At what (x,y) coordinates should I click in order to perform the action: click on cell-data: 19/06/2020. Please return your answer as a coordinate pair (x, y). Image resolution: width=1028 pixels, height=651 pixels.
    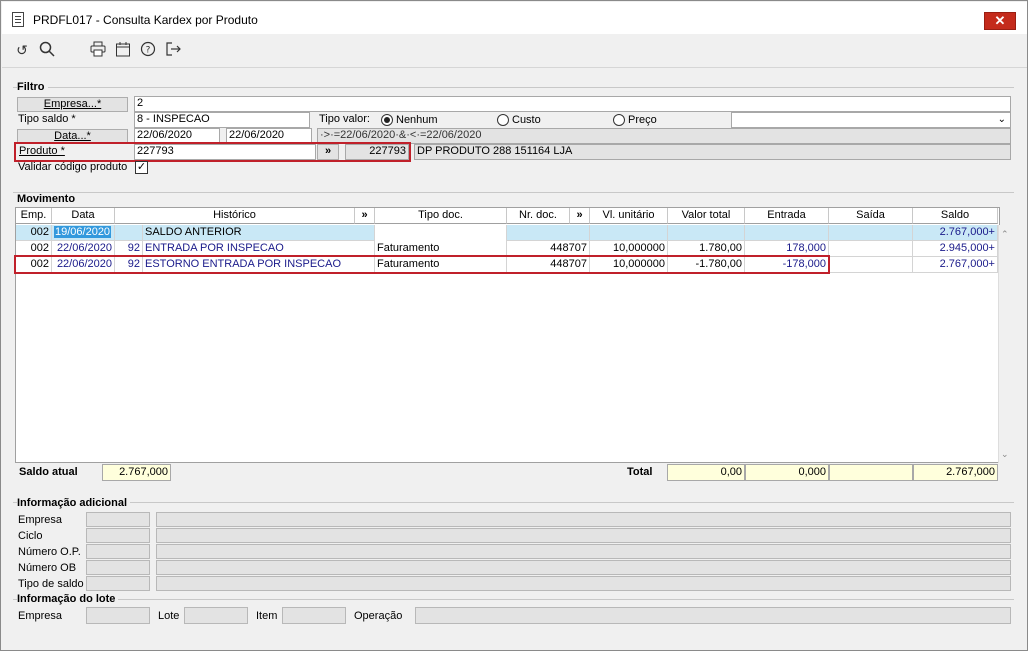
    Looking at the image, I should click on (83, 233).